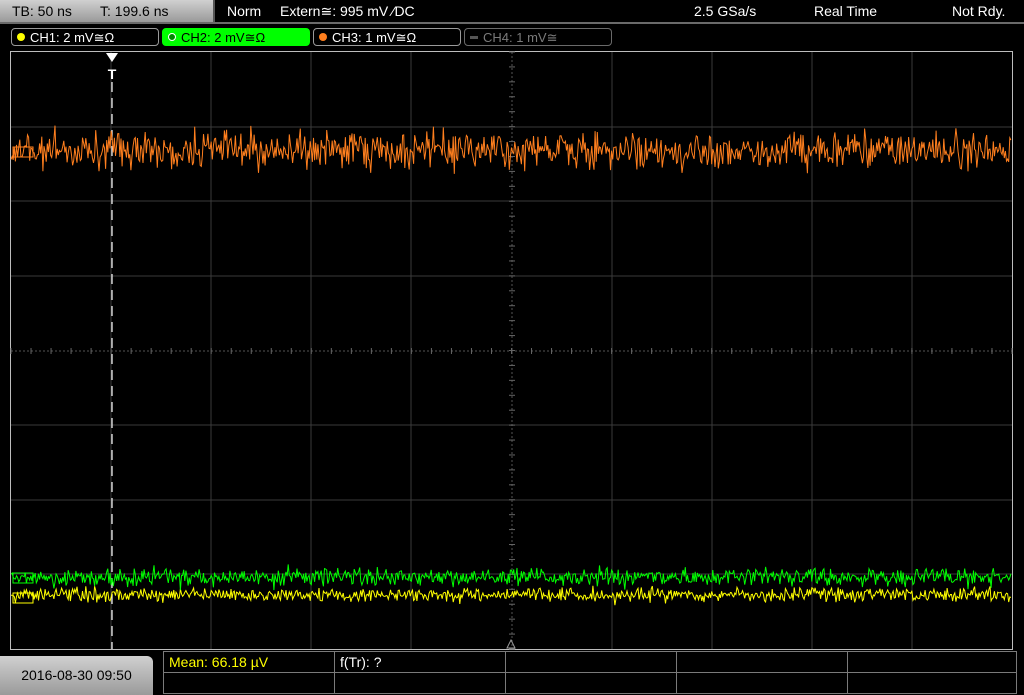  I want to click on measurement-mean: Mean: 66.18 µV, so click(249, 662).